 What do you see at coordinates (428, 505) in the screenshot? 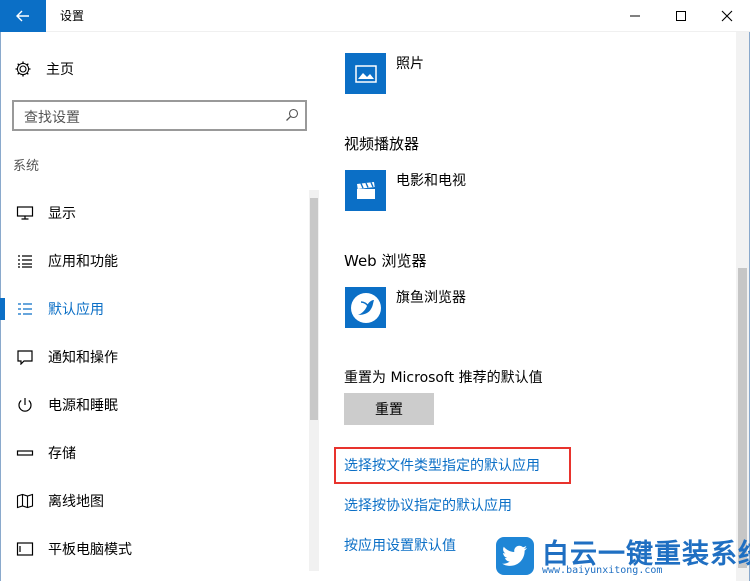
I see `choose-by-protocol-link: 选择按协议指定的默认应用` at bounding box center [428, 505].